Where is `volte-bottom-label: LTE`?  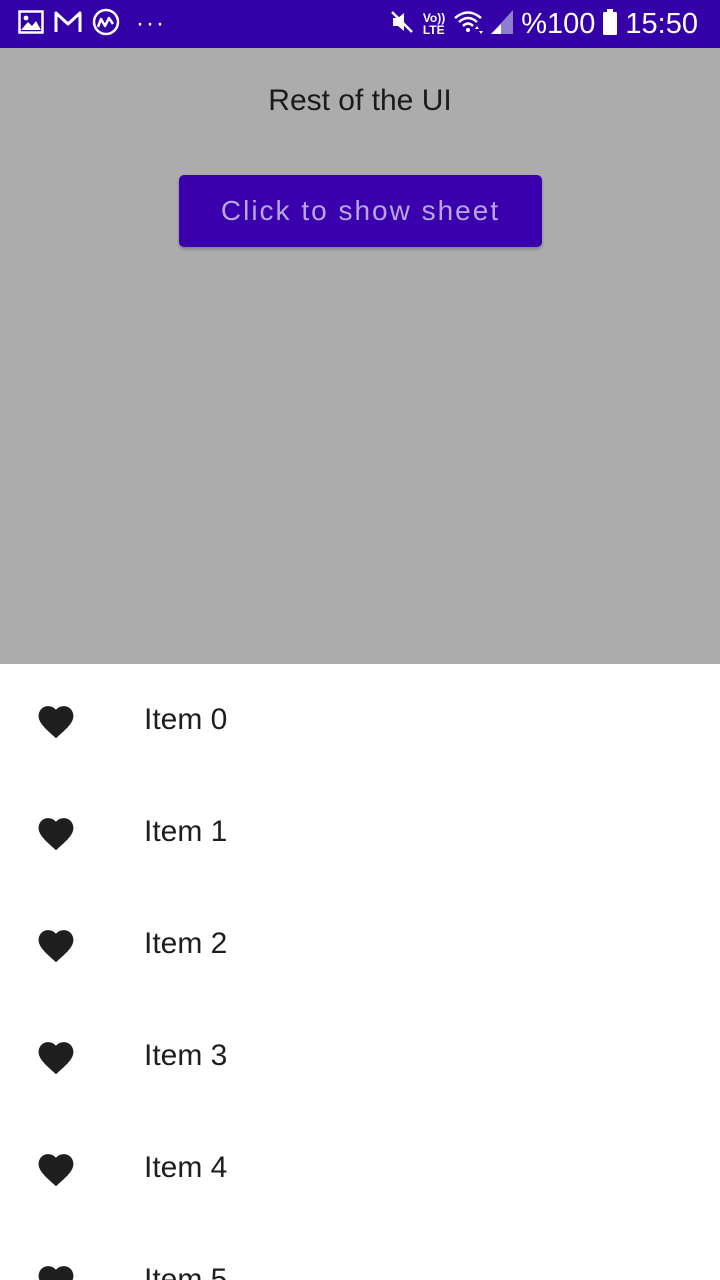
volte-bottom-label: LTE is located at coordinates (433, 30).